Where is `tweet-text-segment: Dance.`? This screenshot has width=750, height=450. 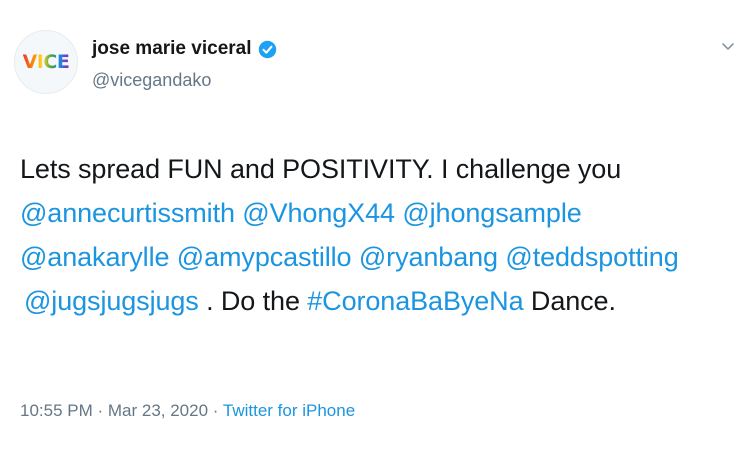
tweet-text-segment: Dance. is located at coordinates (569, 301).